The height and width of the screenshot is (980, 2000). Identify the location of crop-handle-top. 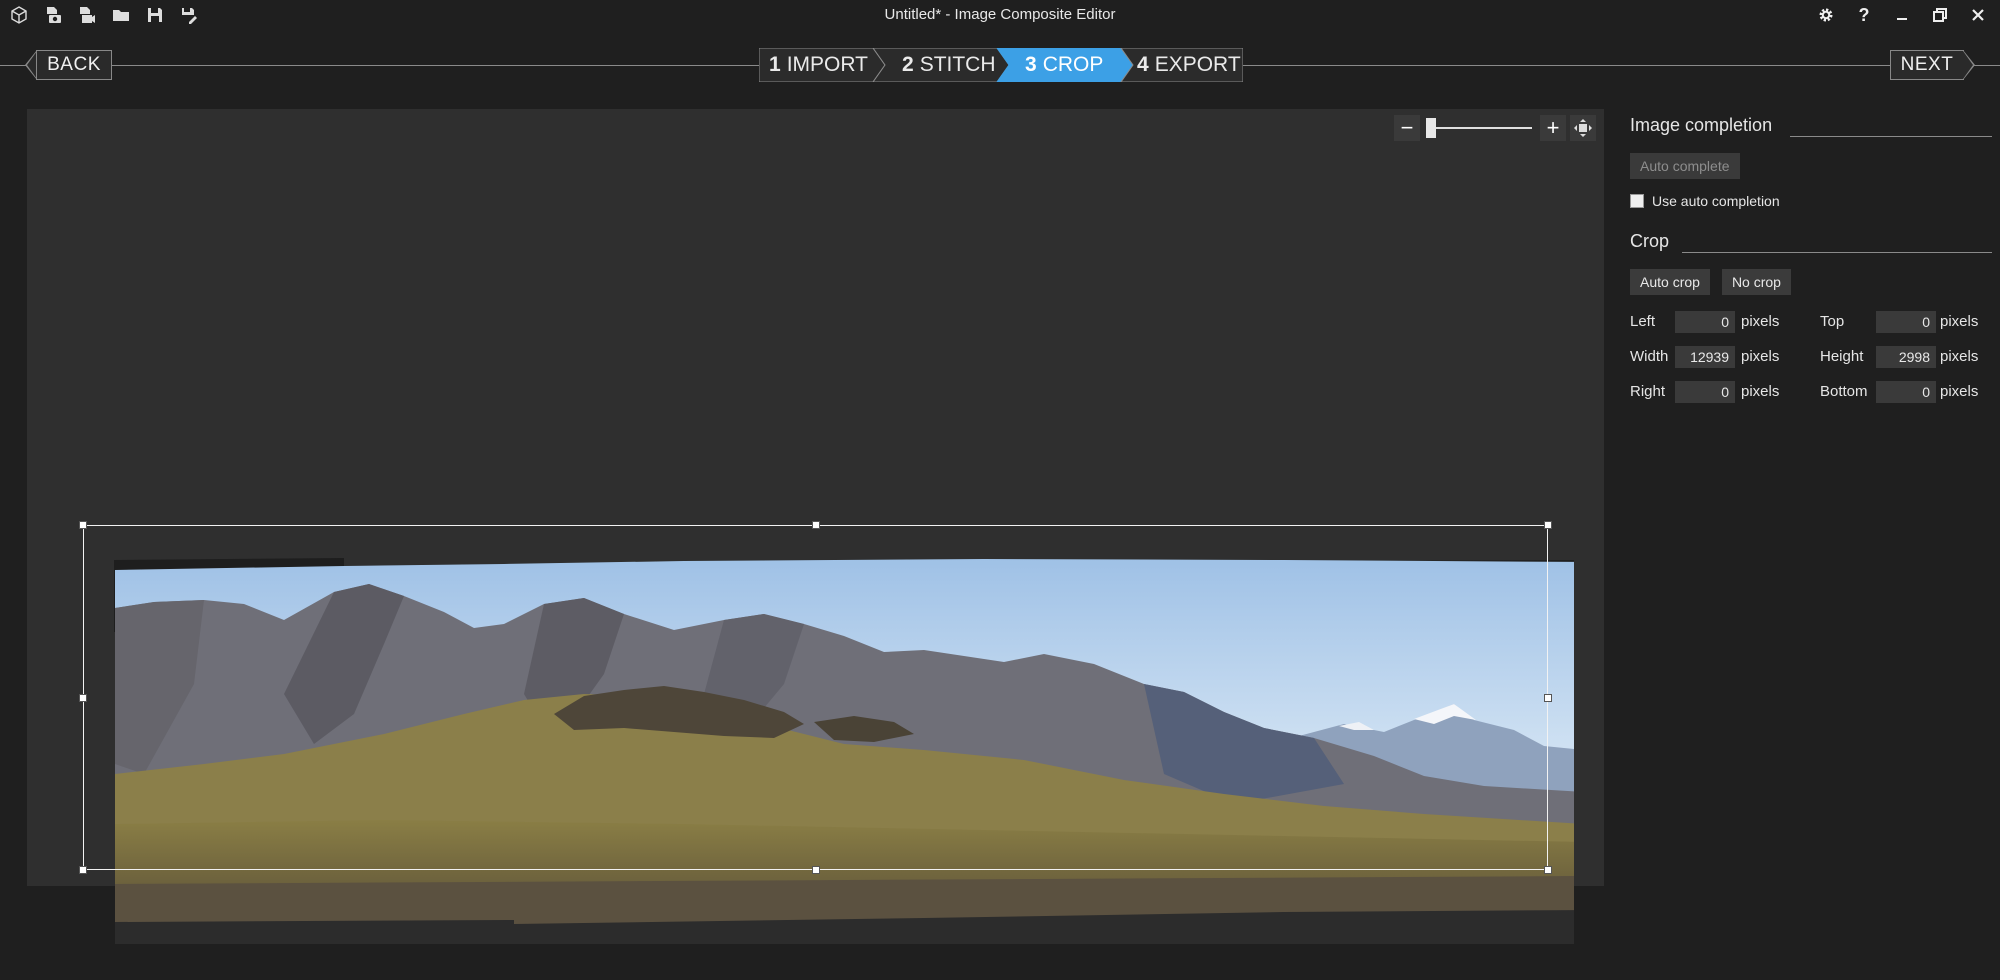
(816, 525).